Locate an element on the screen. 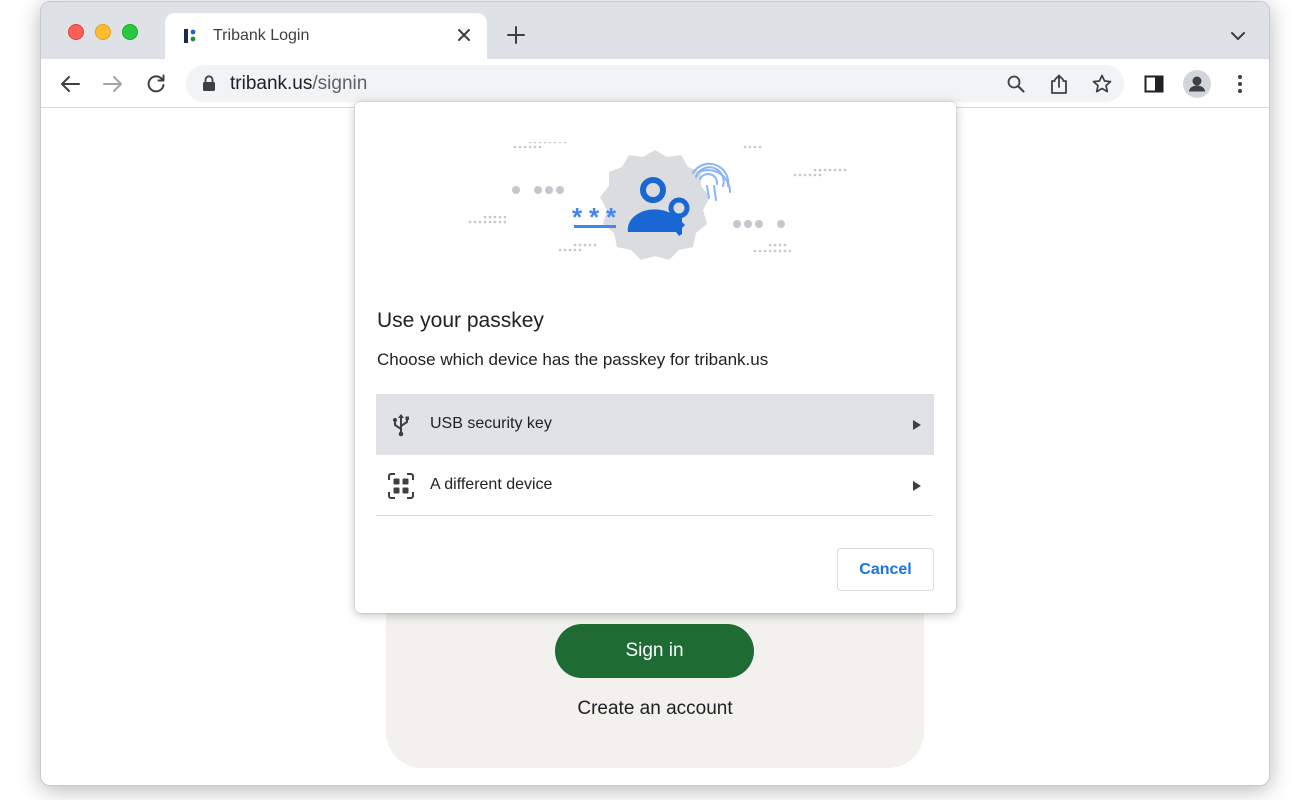  profile-avatar-icon is located at coordinates (1197, 84).